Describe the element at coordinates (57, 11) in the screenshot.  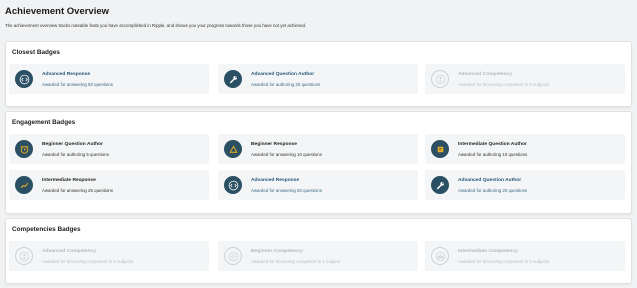
I see `page-title: Achievement Overview` at that location.